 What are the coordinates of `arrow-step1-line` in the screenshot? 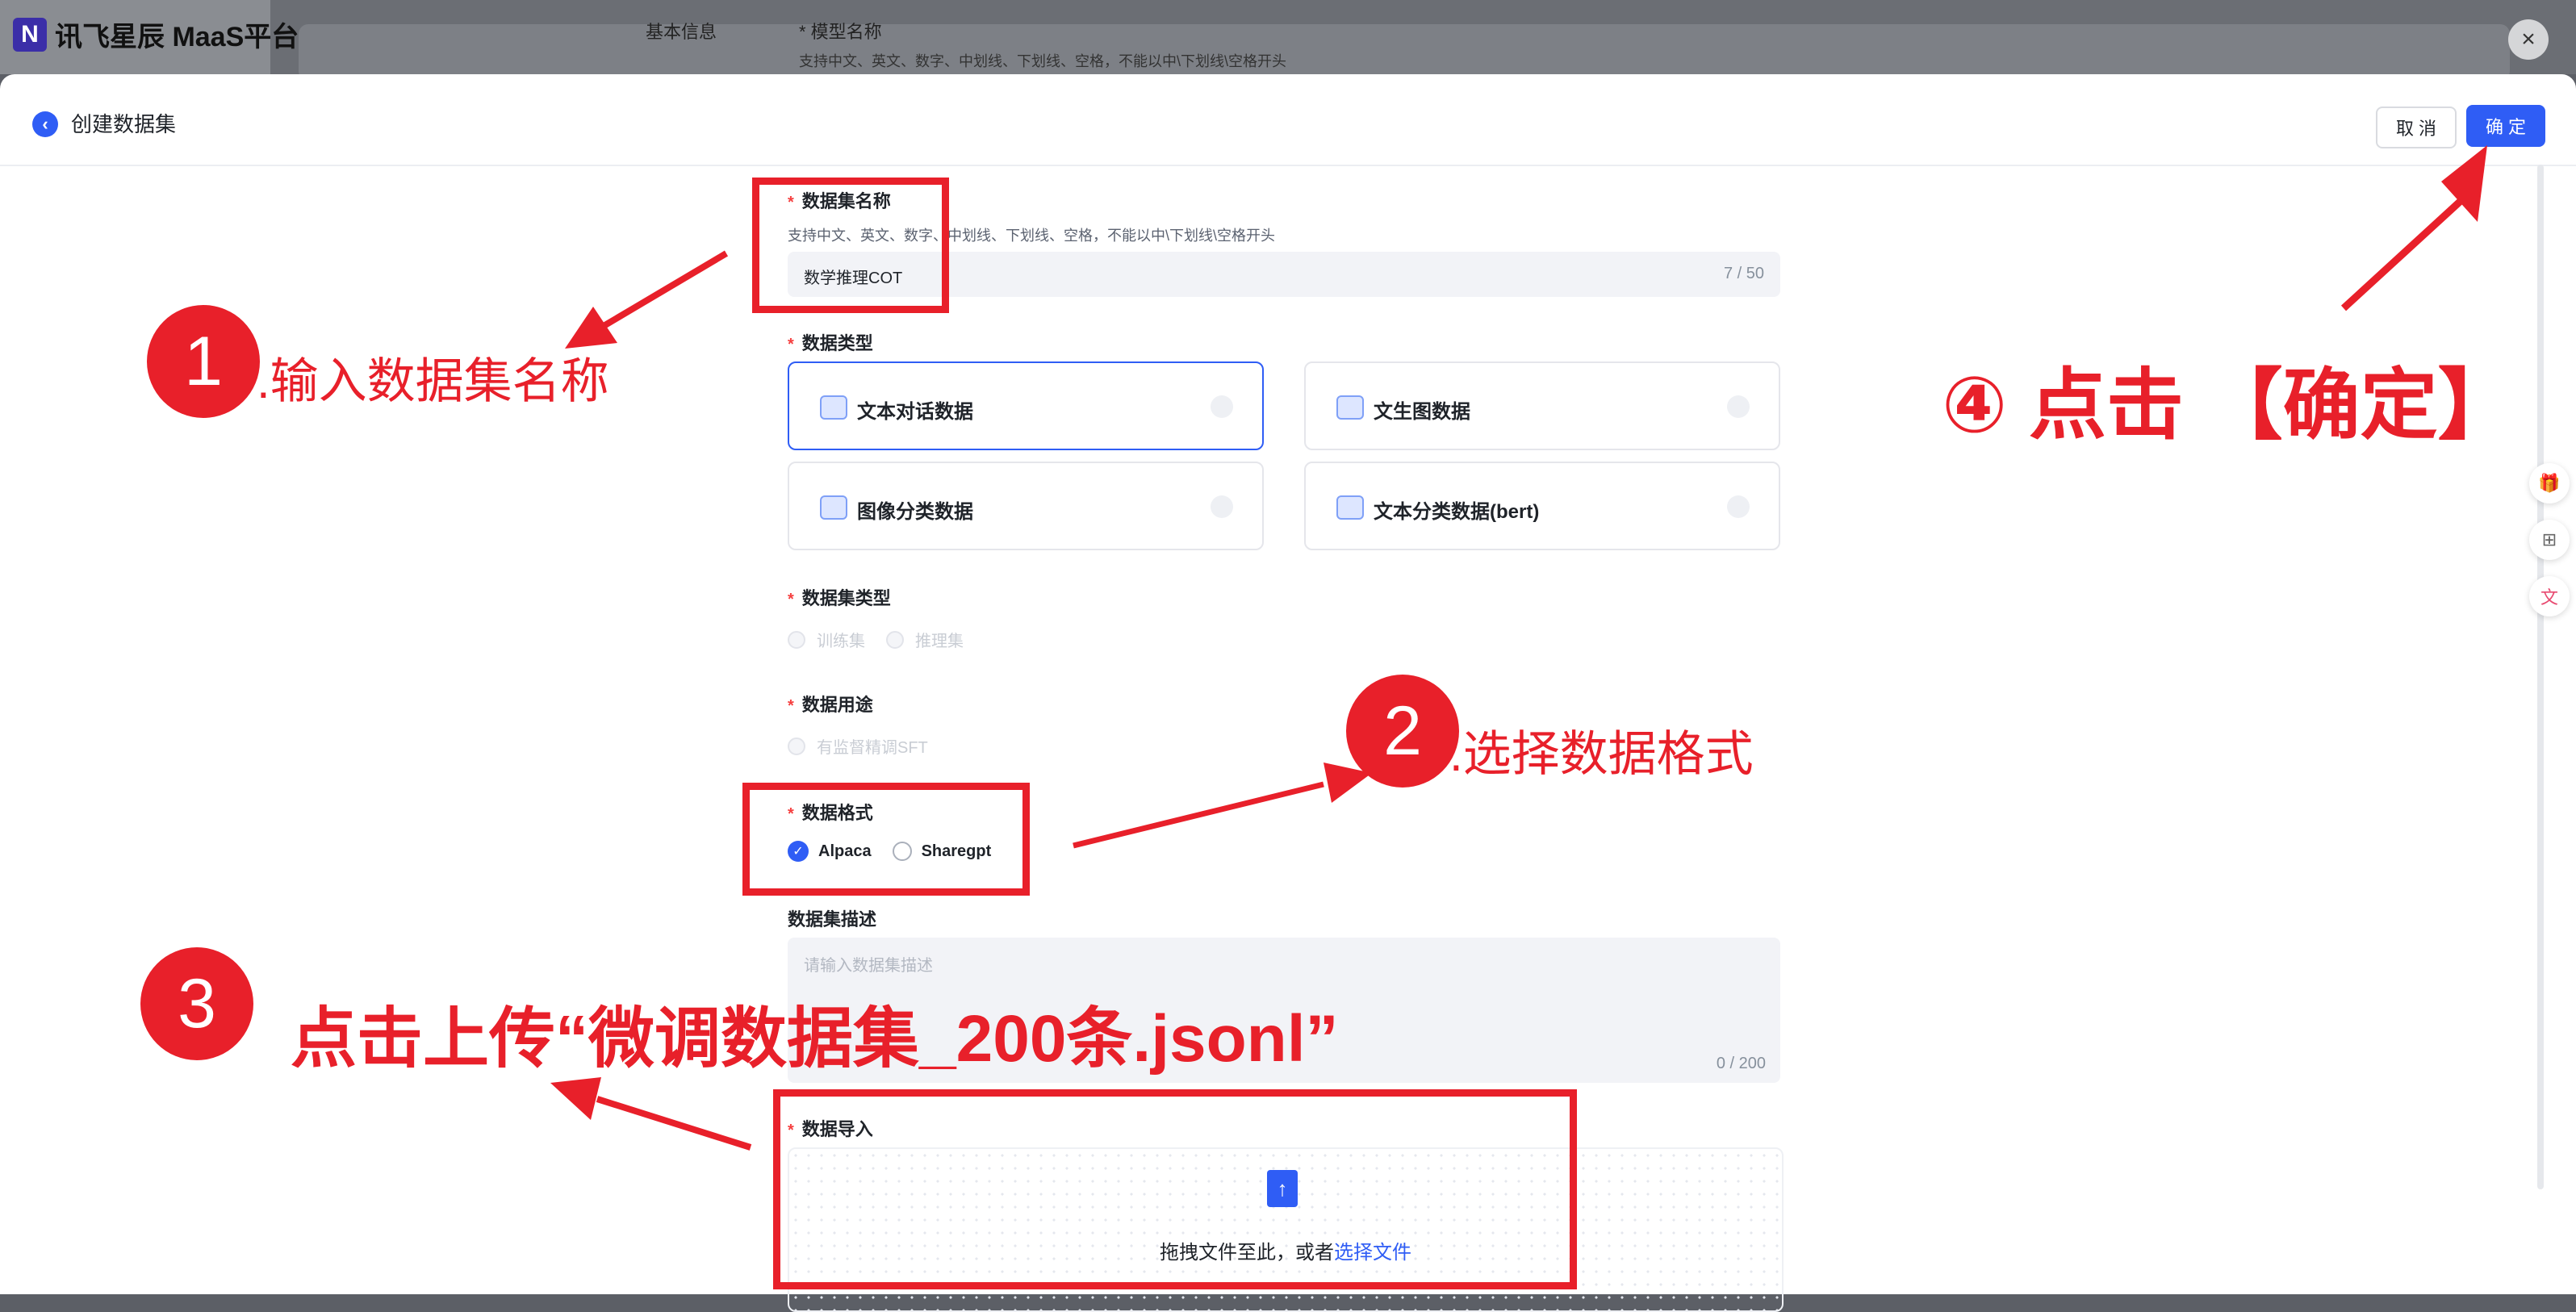 It's located at (665, 289).